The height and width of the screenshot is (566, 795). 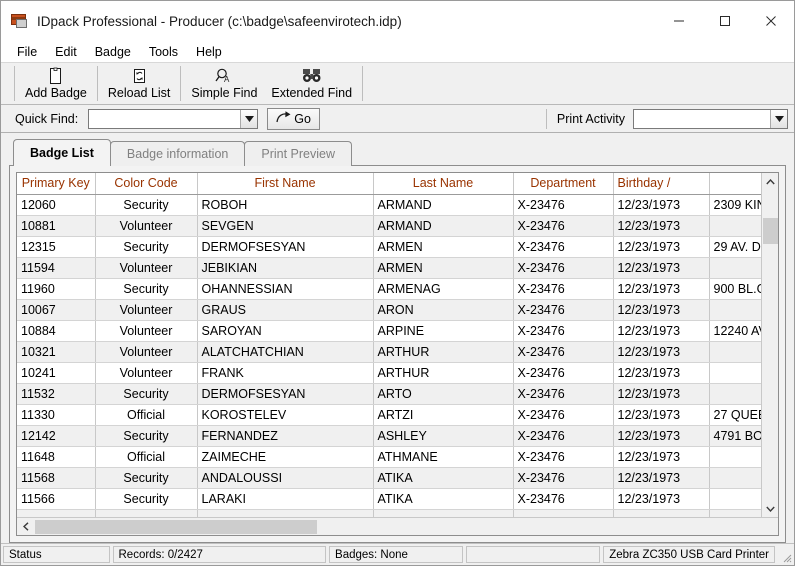 I want to click on extended-find-button: Extended Find, so click(x=311, y=83).